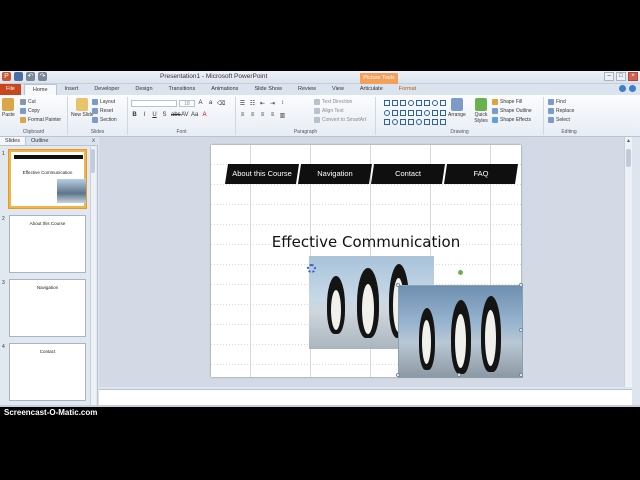 This screenshot has width=640, height=480. What do you see at coordinates (561, 111) in the screenshot?
I see `replace-button: Replace` at bounding box center [561, 111].